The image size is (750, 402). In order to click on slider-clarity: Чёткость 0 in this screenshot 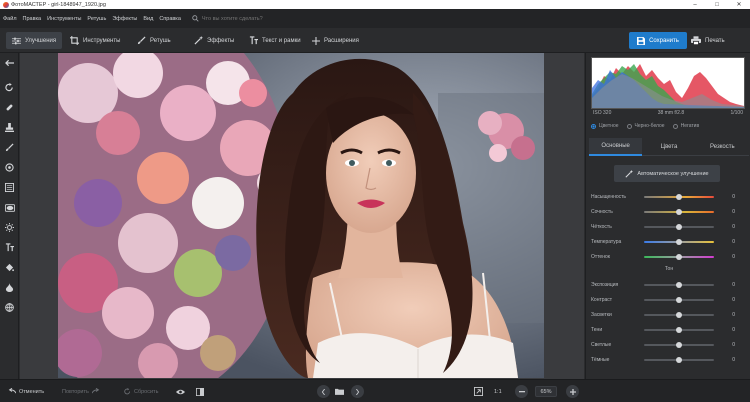, I will do `click(669, 226)`.